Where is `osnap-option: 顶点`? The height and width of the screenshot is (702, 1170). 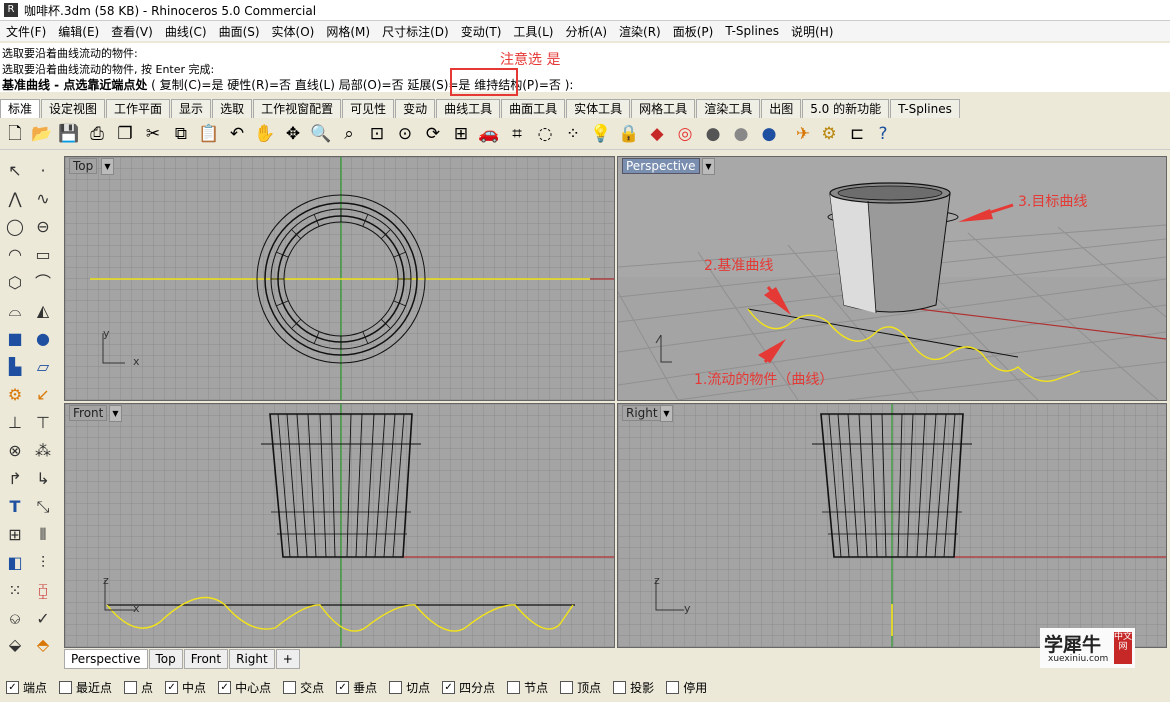
osnap-option: 顶点 is located at coordinates (580, 687).